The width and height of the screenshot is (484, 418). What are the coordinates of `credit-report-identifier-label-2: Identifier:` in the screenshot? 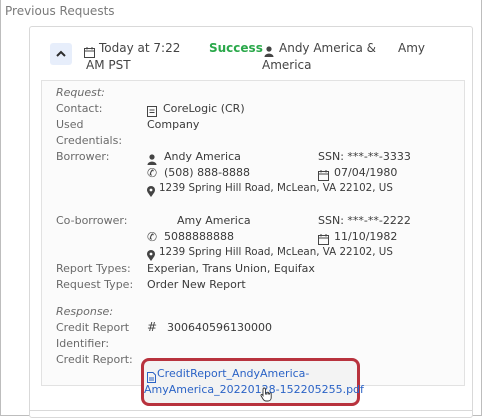 It's located at (83, 343).